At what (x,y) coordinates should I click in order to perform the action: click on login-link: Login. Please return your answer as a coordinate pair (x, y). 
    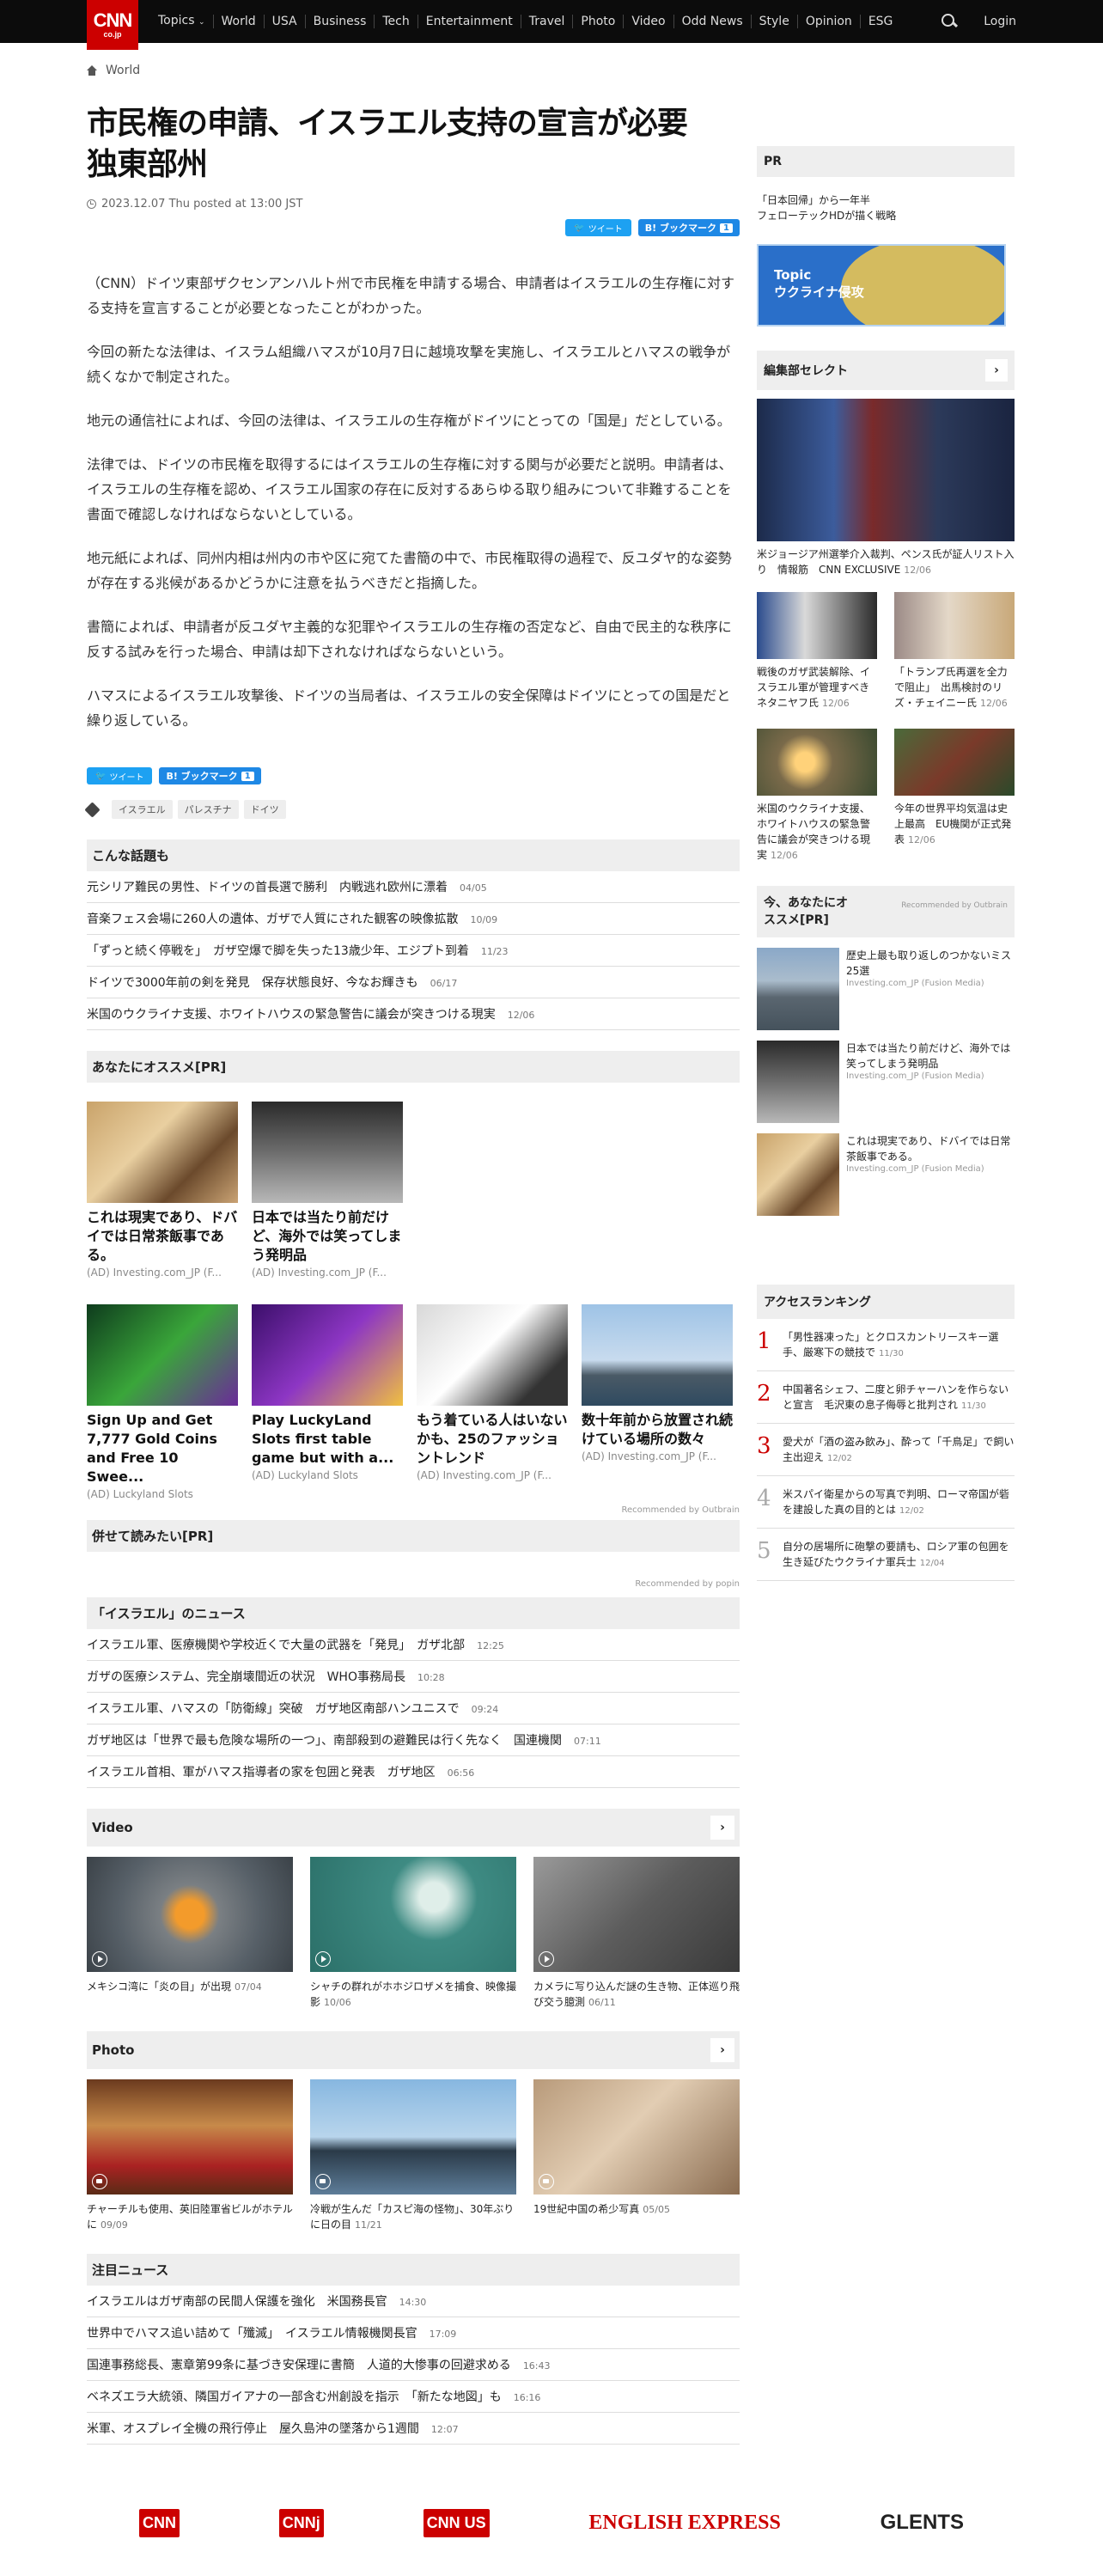
    Looking at the image, I should click on (1000, 21).